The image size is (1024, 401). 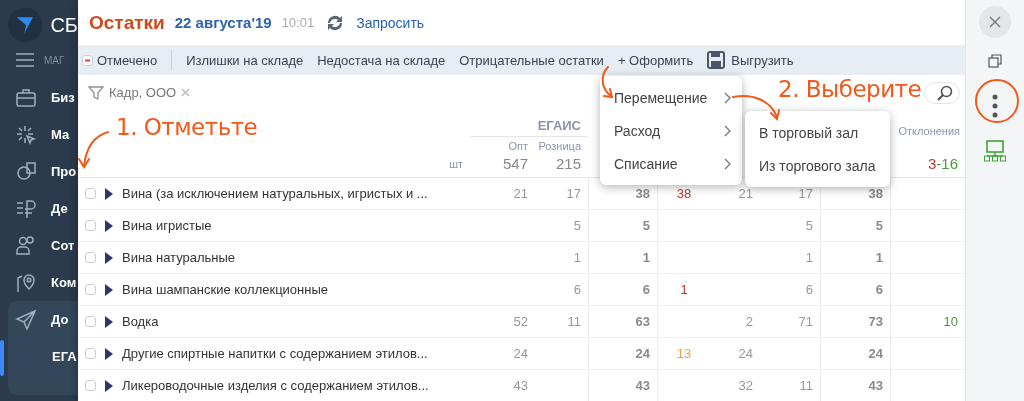 What do you see at coordinates (531, 60) in the screenshot?
I see `filter-link: Отрицательные остатки` at bounding box center [531, 60].